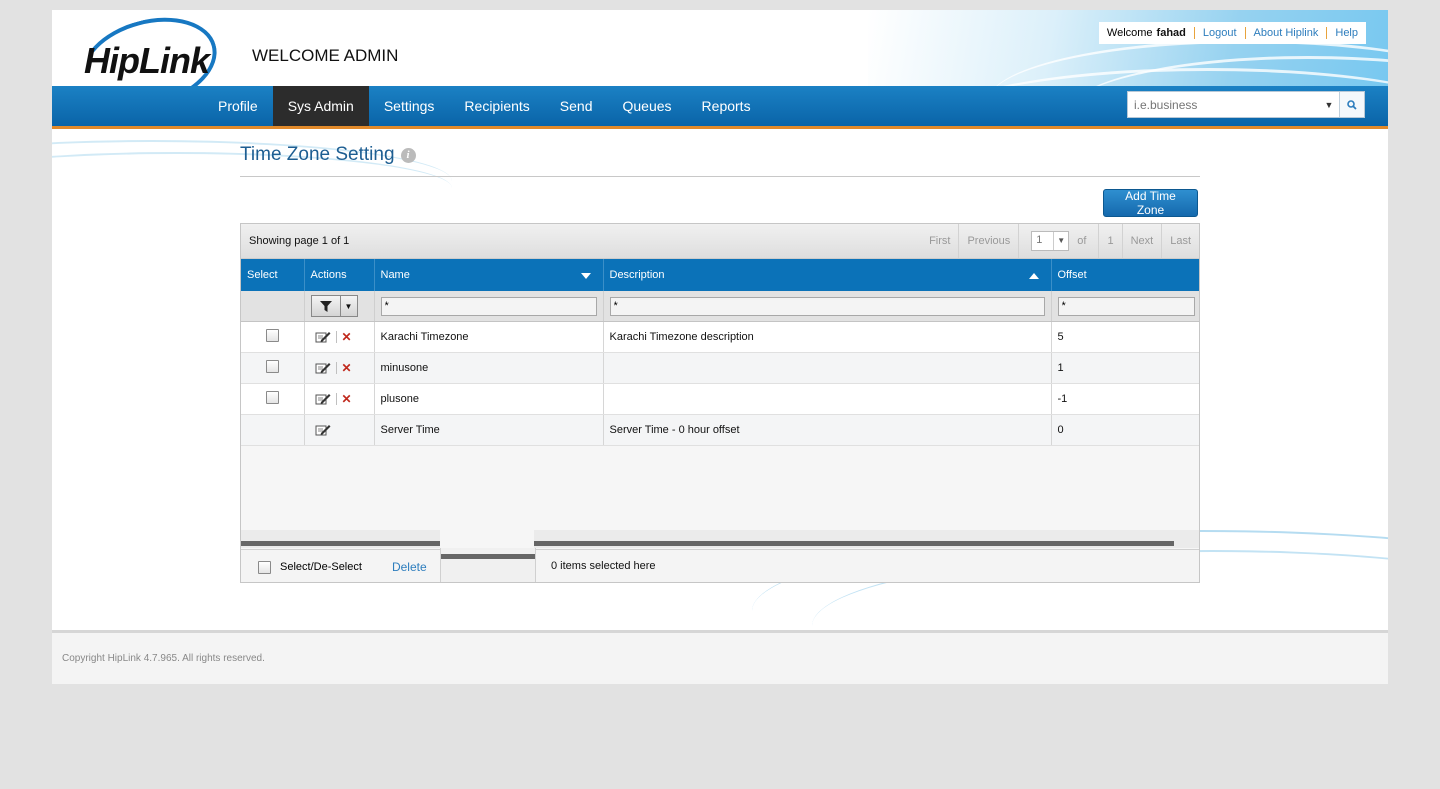 This screenshot has height=789, width=1440. Describe the element at coordinates (827, 306) in the screenshot. I see `description-filter-input` at that location.